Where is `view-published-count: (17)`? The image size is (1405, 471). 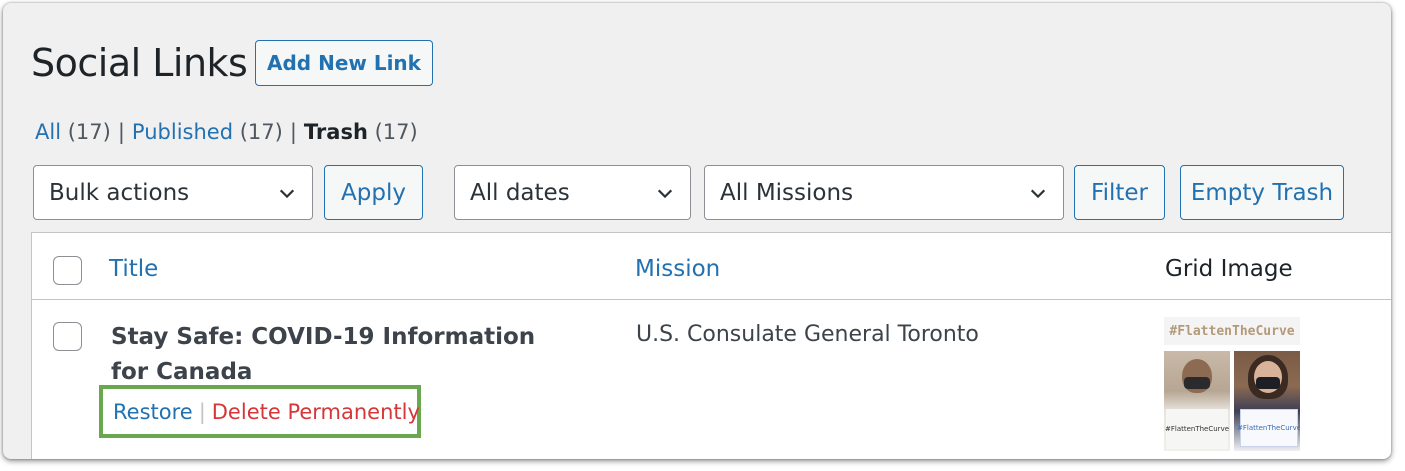 view-published-count: (17) is located at coordinates (261, 132).